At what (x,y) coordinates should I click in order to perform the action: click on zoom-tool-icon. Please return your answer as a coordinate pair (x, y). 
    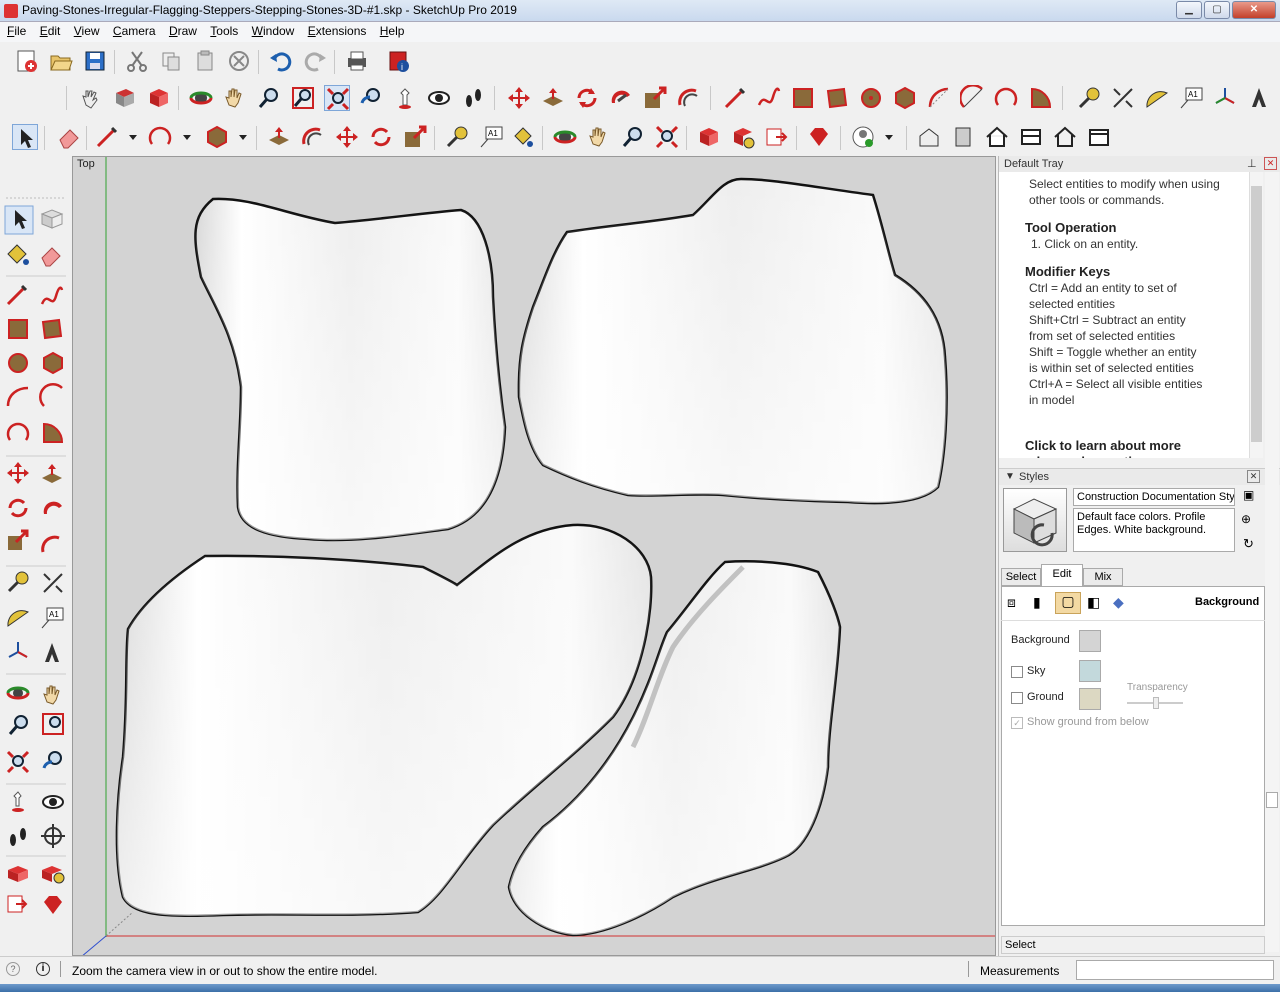
    Looking at the image, I should click on (633, 137).